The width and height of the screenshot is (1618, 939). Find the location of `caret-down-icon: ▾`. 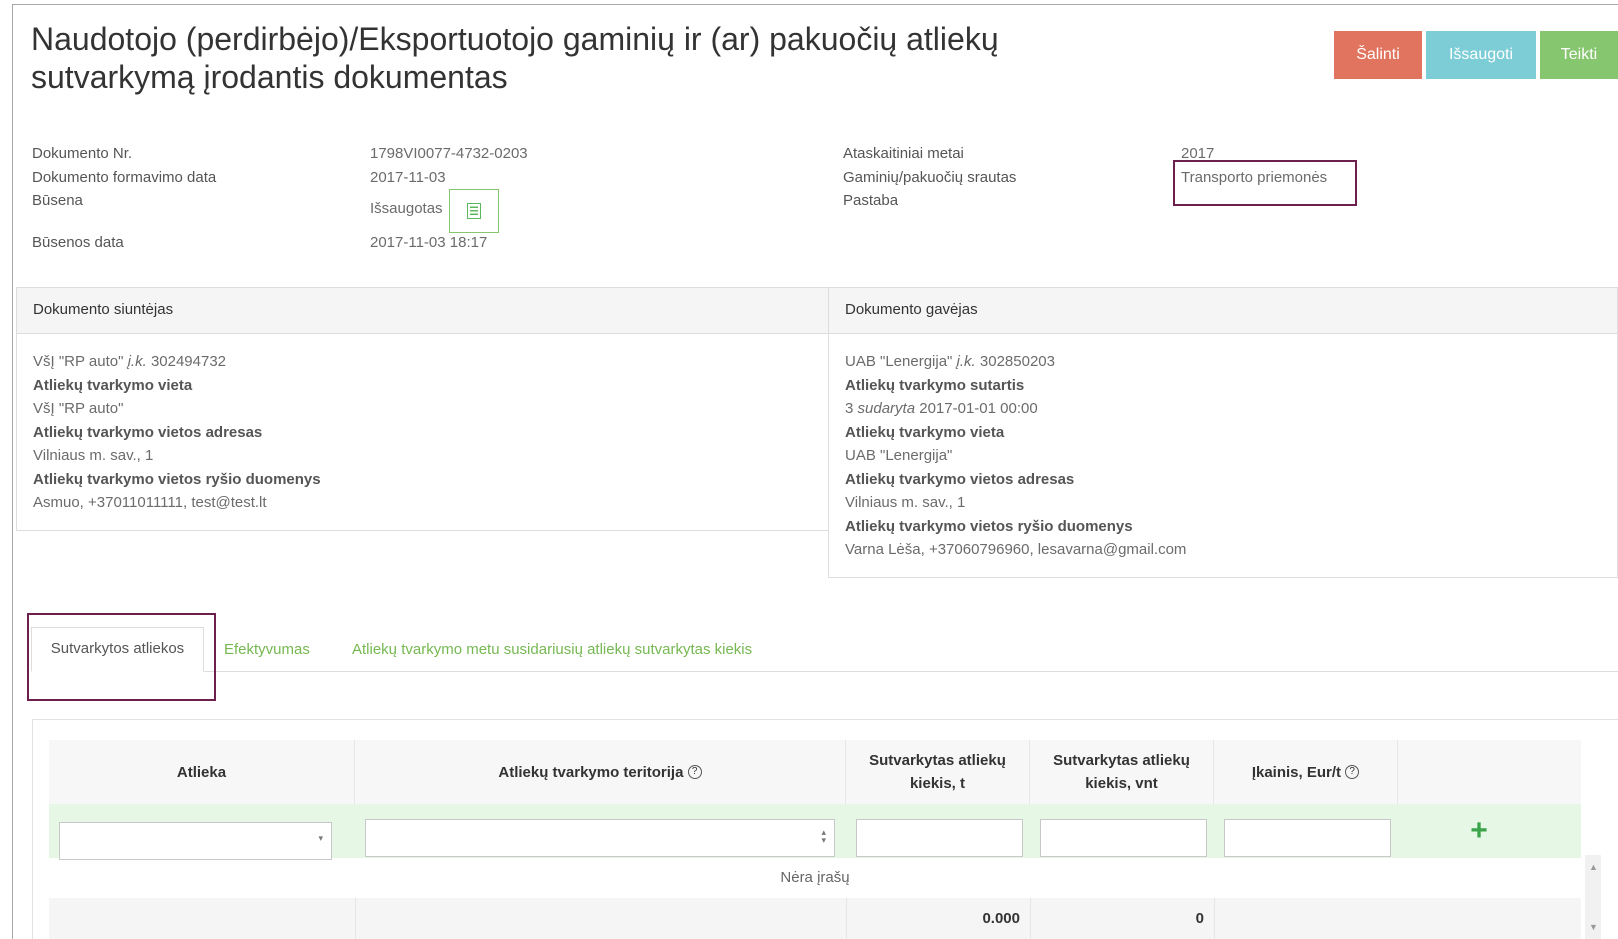

caret-down-icon: ▾ is located at coordinates (320, 838).